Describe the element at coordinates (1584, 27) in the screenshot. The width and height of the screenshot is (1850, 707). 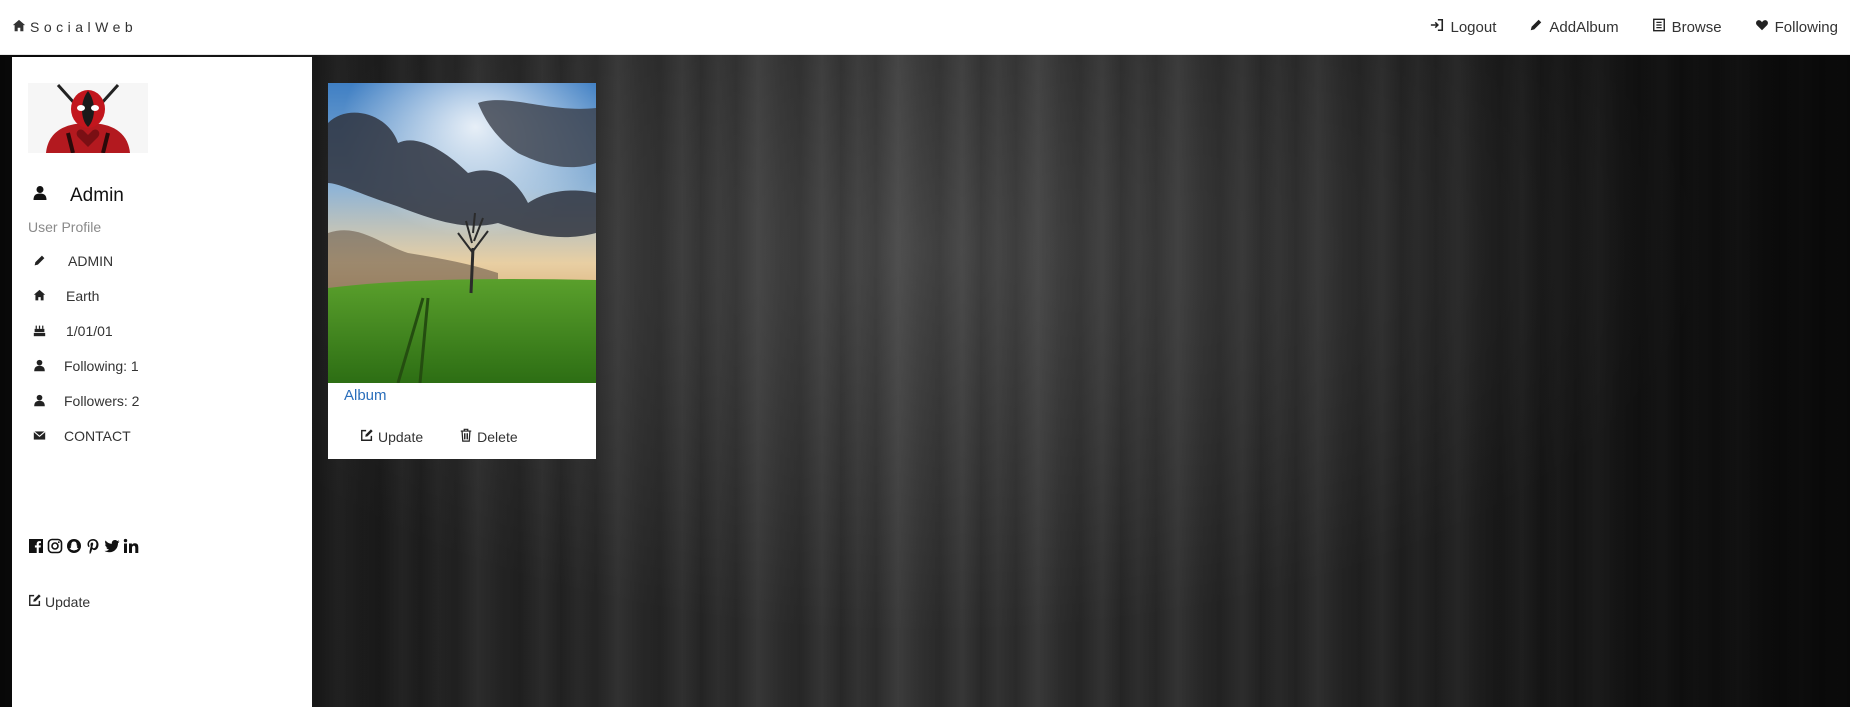
I see `nav-addalbum-label: AddAlbum` at that location.